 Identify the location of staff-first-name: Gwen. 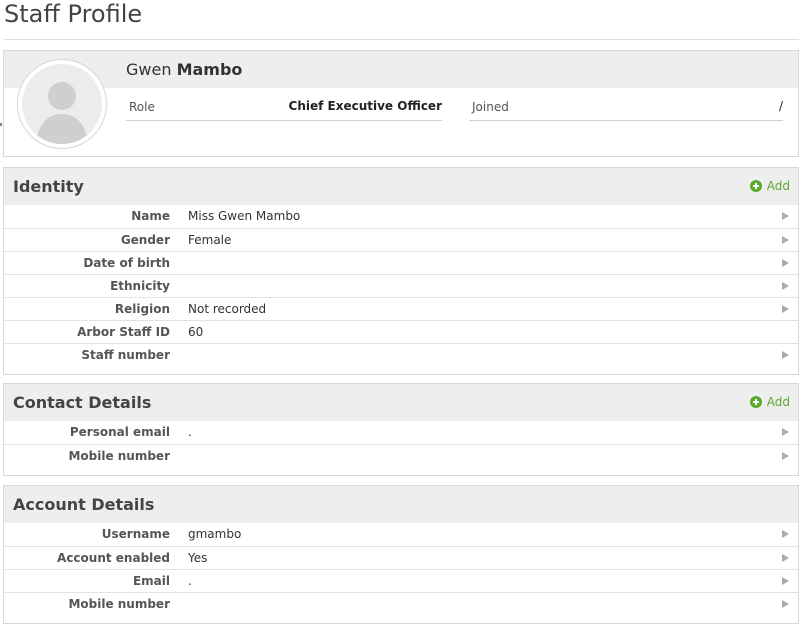
(149, 69).